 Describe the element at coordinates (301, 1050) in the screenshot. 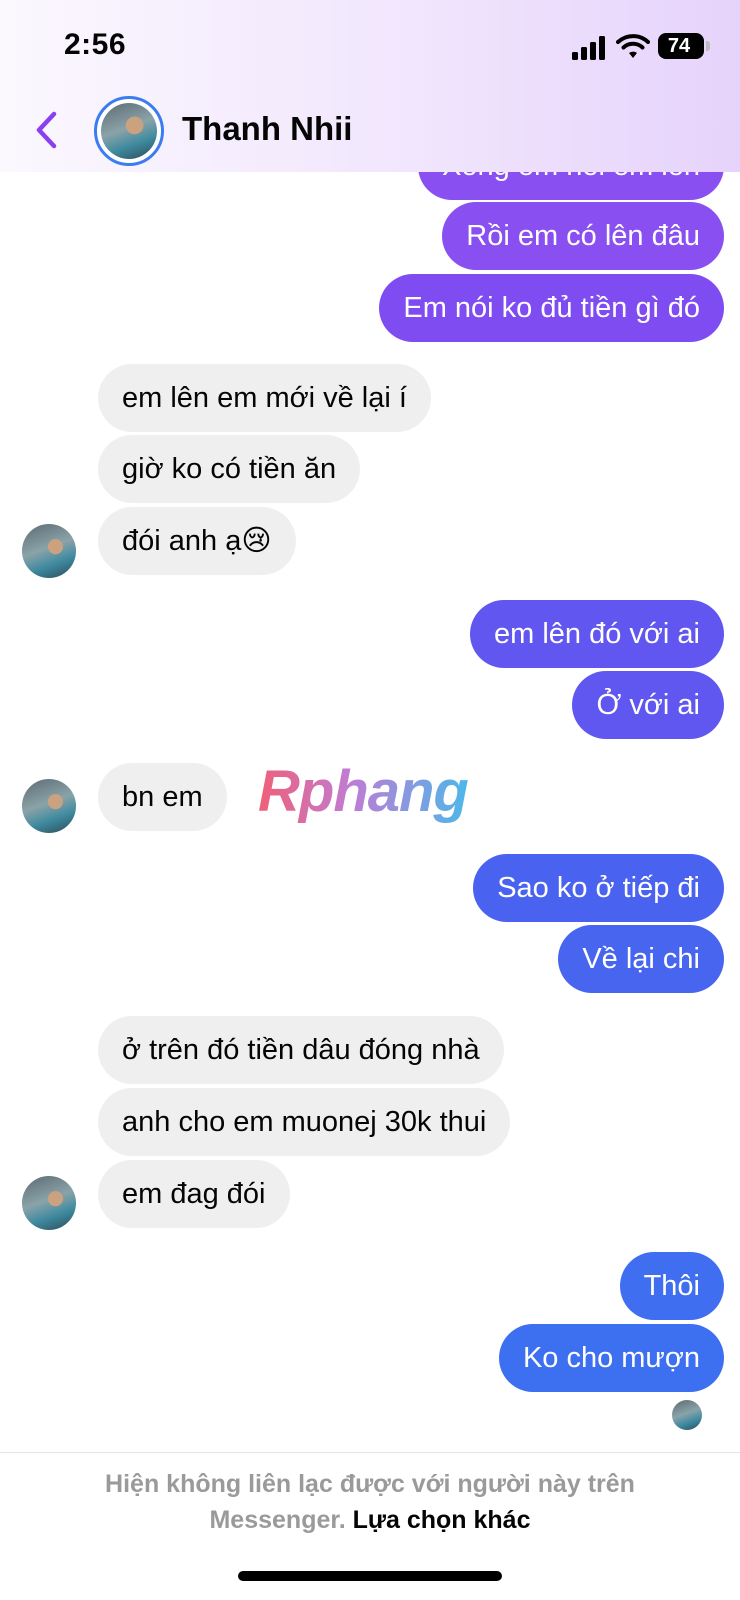

I see `message-incoming: ở trên đó tiền dâu đóng nhà` at that location.